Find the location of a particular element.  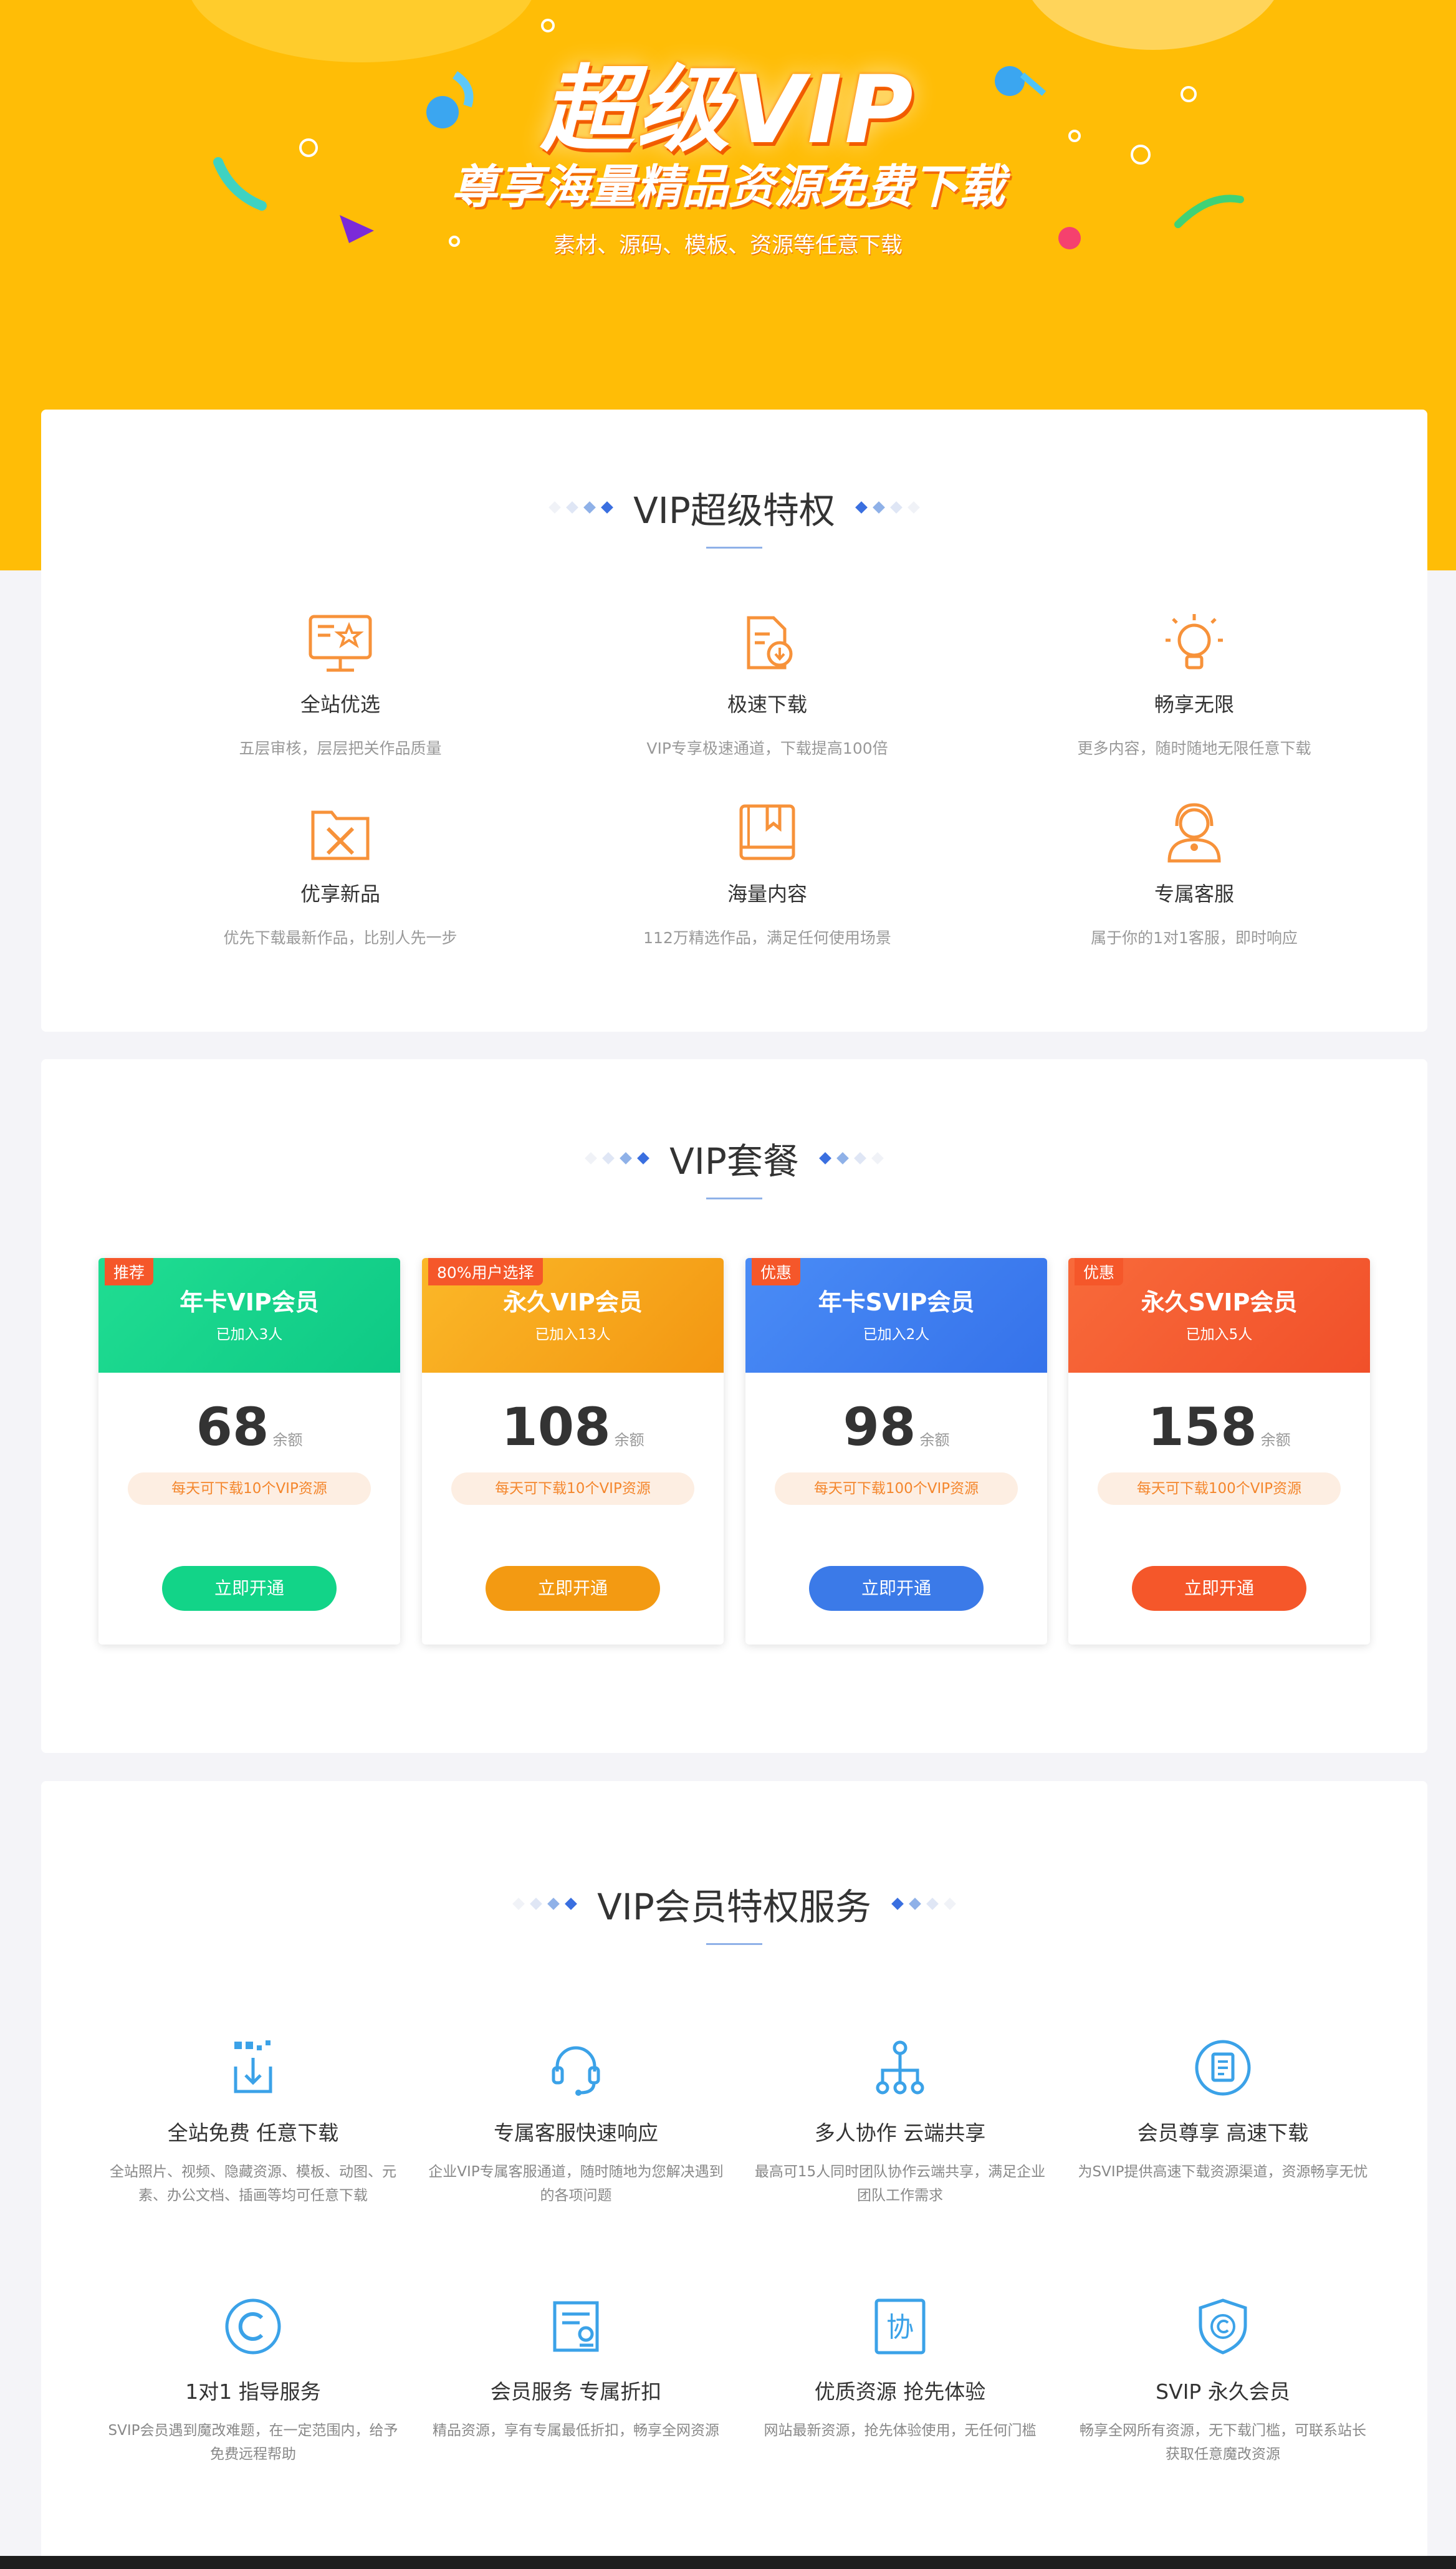

plan-joined: 已加入13人 is located at coordinates (573, 1335).